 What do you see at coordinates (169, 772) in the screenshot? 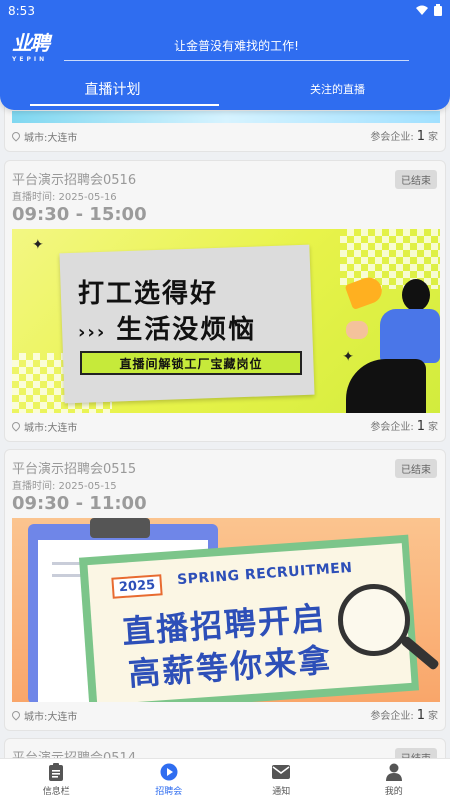
I see `play-circle-icon` at bounding box center [169, 772].